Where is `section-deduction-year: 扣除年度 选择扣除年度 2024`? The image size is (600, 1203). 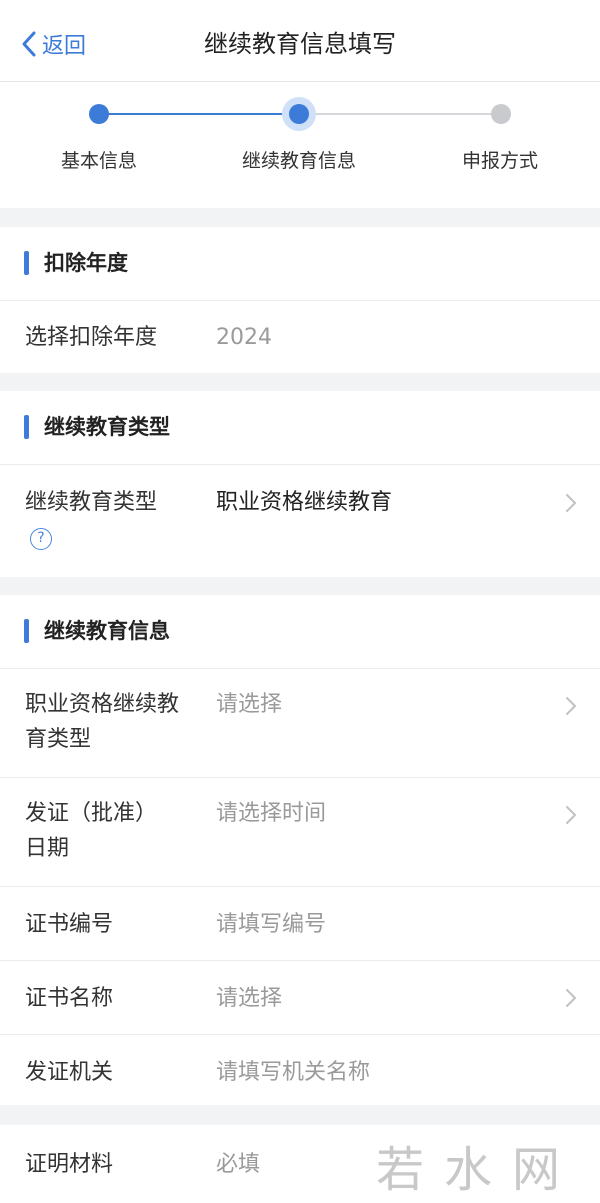
section-deduction-year: 扣除年度 选择扣除年度 2024 is located at coordinates (300, 300).